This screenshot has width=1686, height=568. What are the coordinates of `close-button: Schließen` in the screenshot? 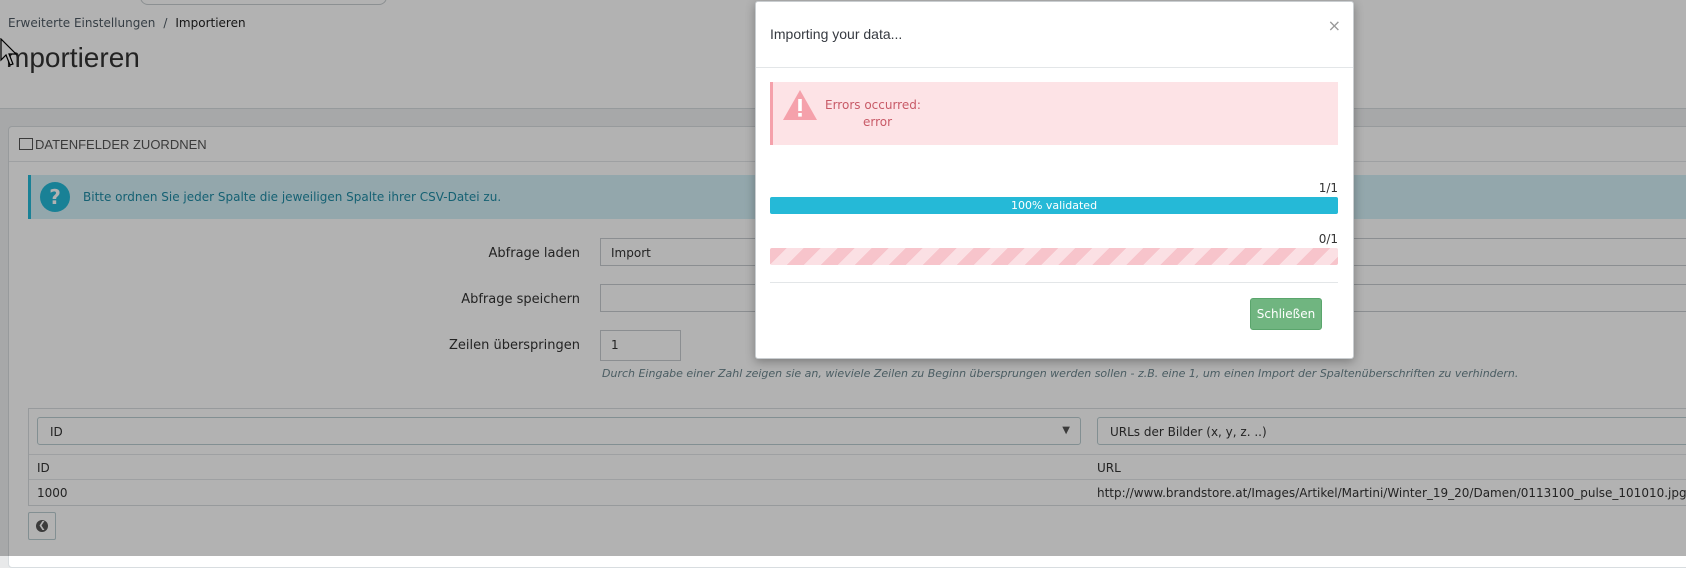 It's located at (1286, 314).